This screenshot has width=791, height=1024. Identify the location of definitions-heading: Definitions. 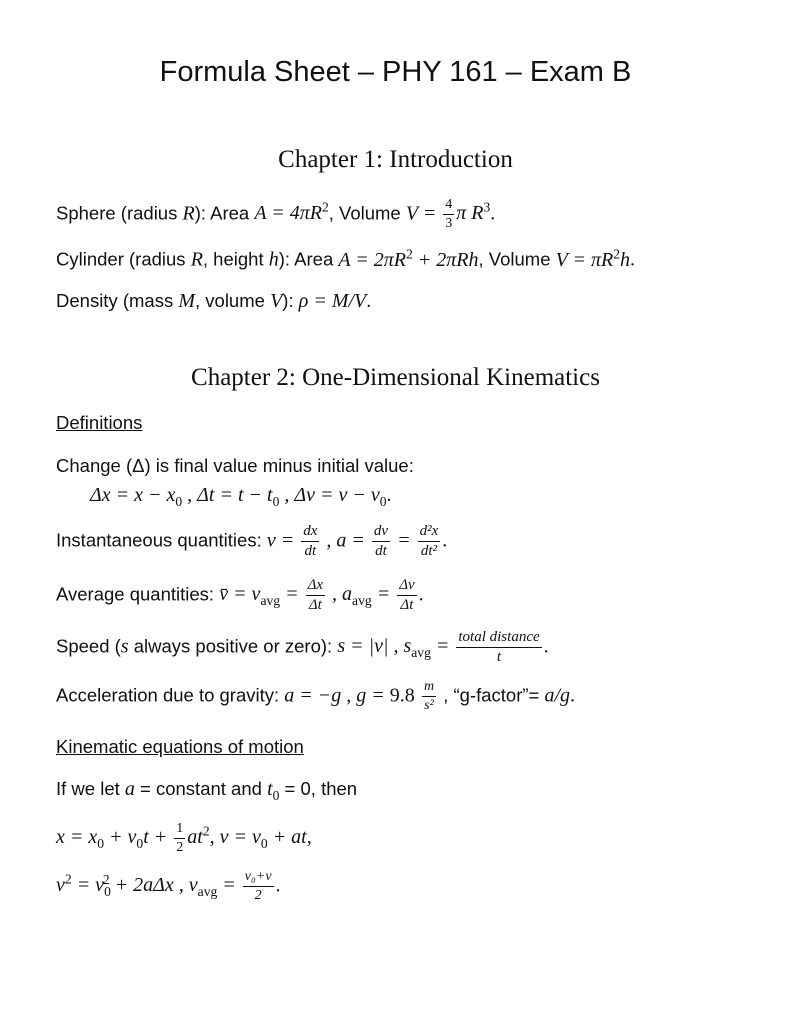
(99, 422).